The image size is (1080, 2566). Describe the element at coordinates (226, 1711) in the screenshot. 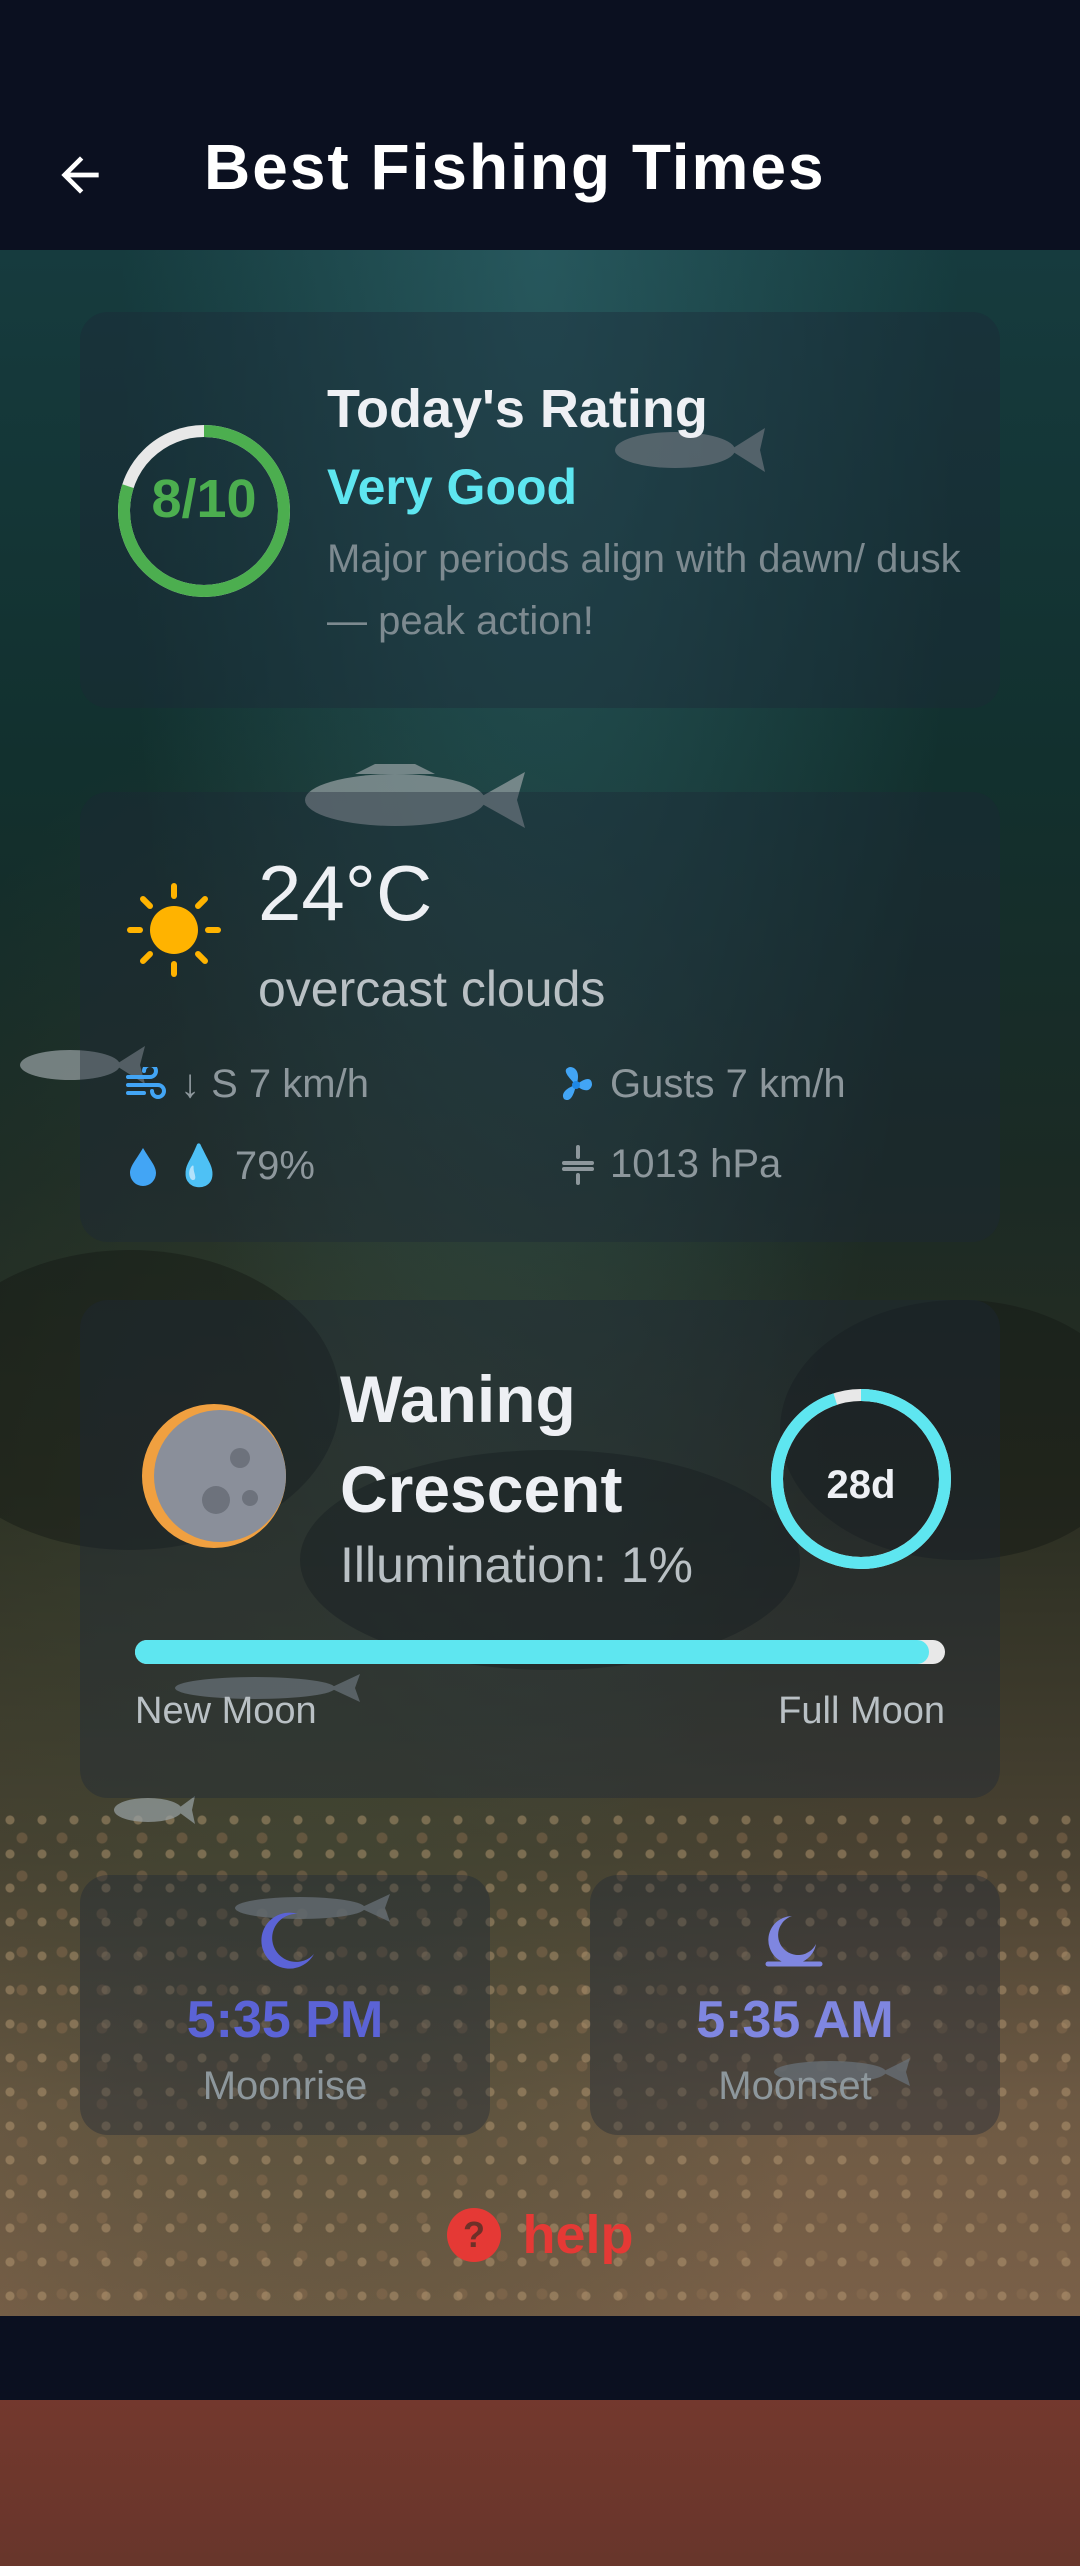

I see `new-moon-label: New Moon` at that location.